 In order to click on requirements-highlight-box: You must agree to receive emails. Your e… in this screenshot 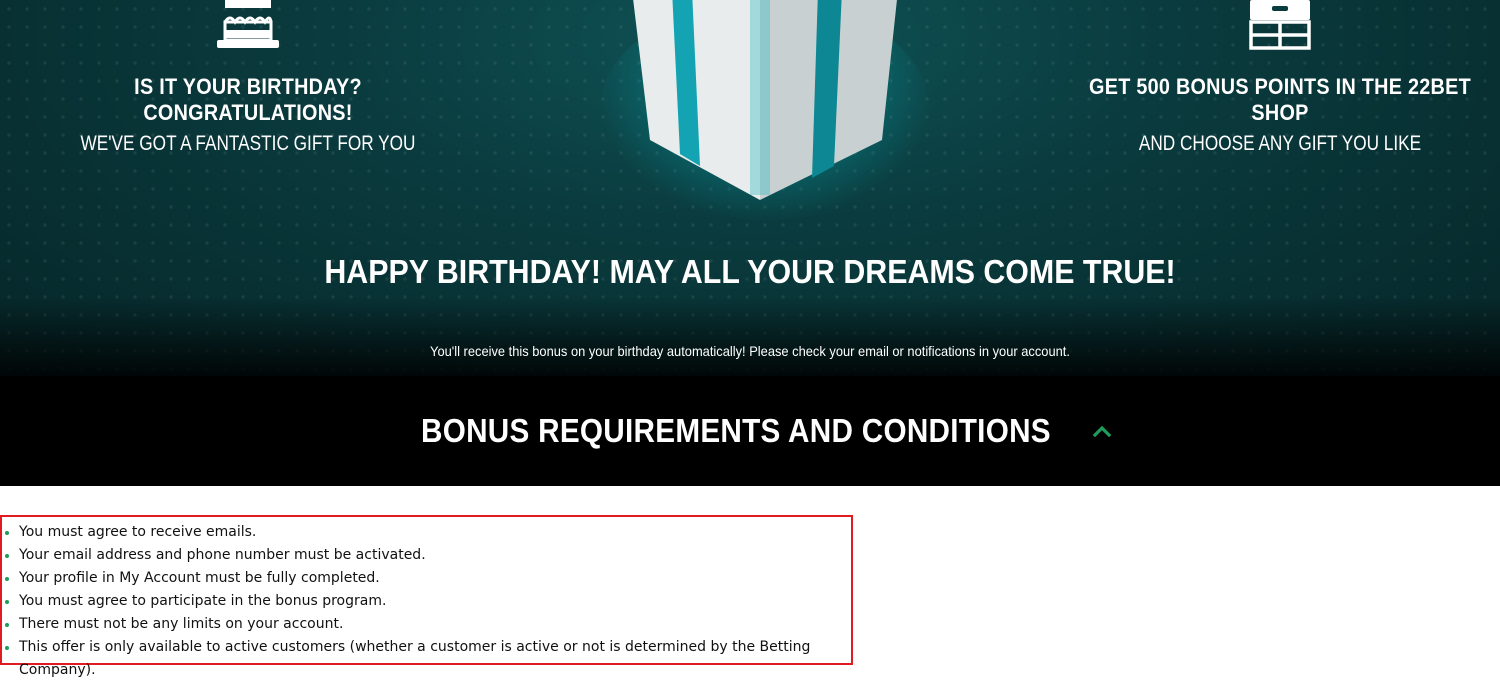, I will do `click(426, 596)`.